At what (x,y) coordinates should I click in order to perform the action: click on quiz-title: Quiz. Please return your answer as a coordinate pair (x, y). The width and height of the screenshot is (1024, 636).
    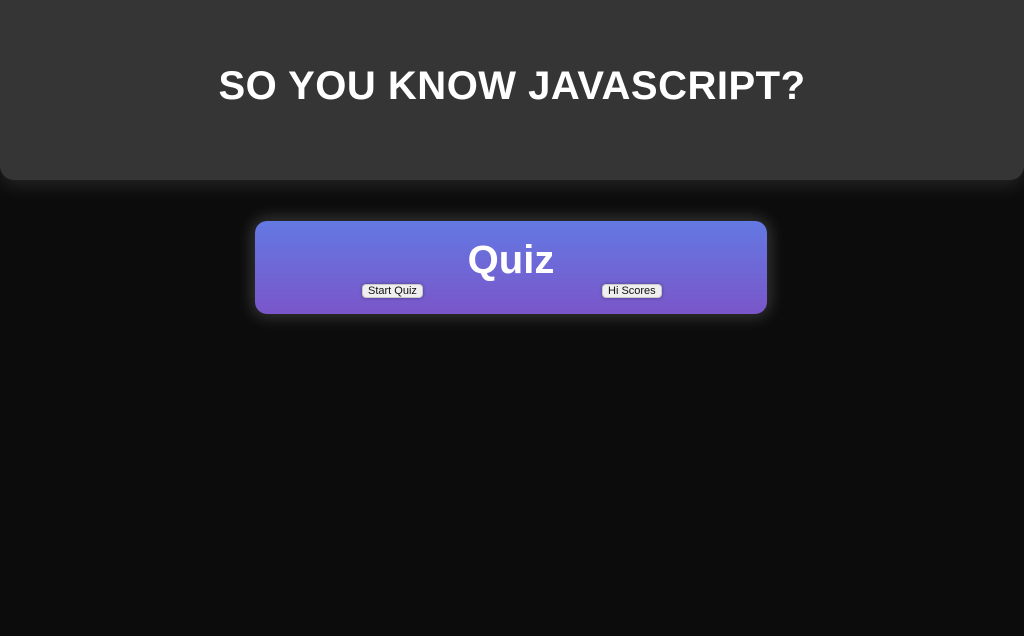
    Looking at the image, I should click on (511, 260).